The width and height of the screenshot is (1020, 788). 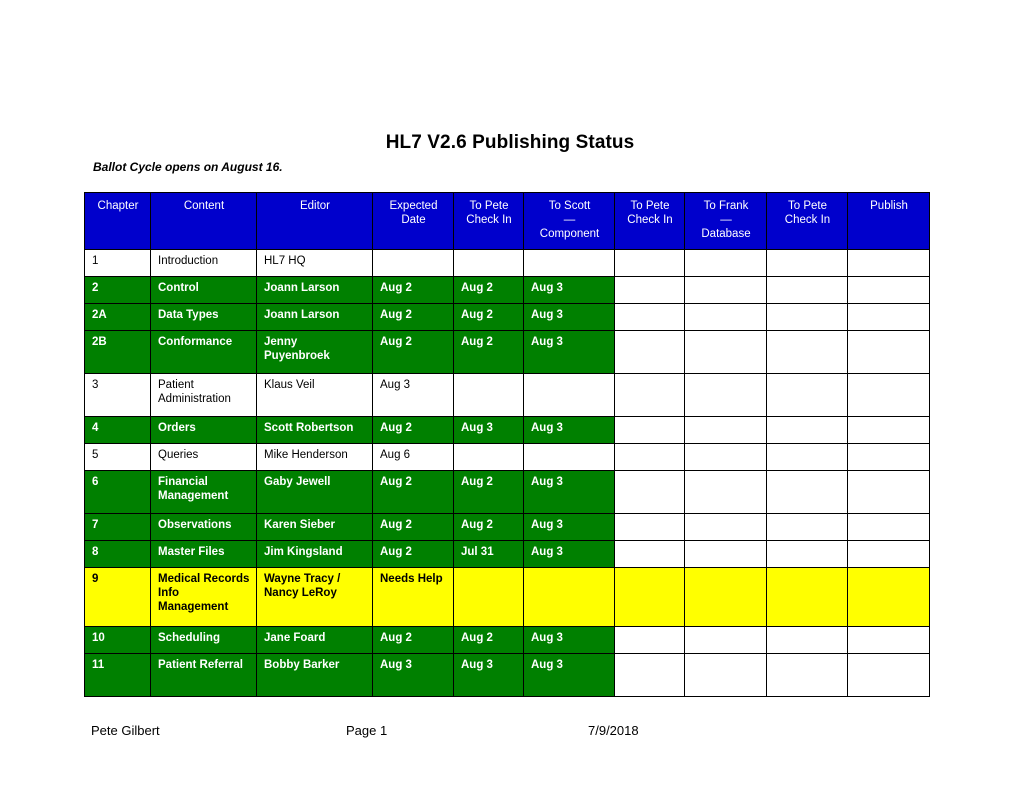 I want to click on cell-topete1: Aug 3, so click(x=488, y=430).